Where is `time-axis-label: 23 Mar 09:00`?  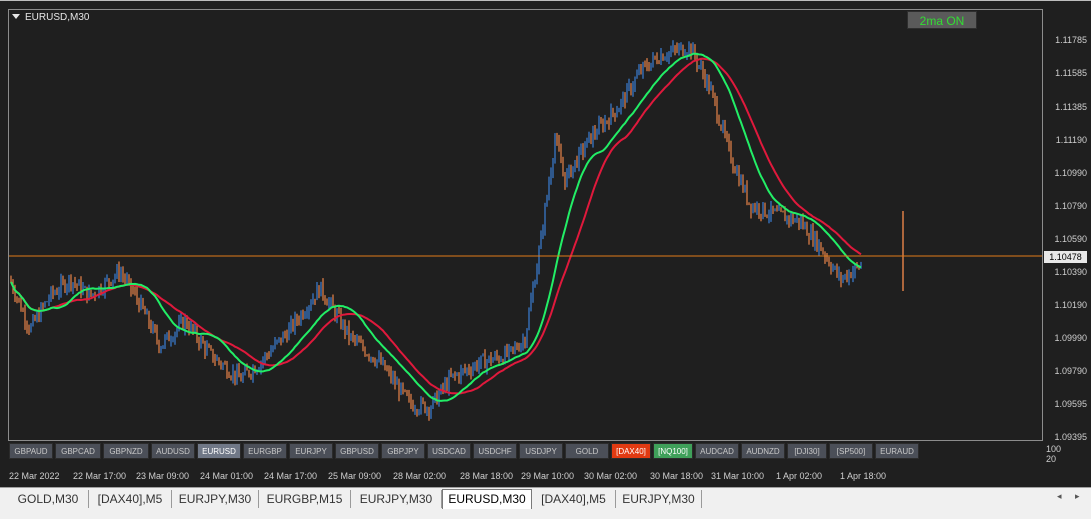 time-axis-label: 23 Mar 09:00 is located at coordinates (163, 476).